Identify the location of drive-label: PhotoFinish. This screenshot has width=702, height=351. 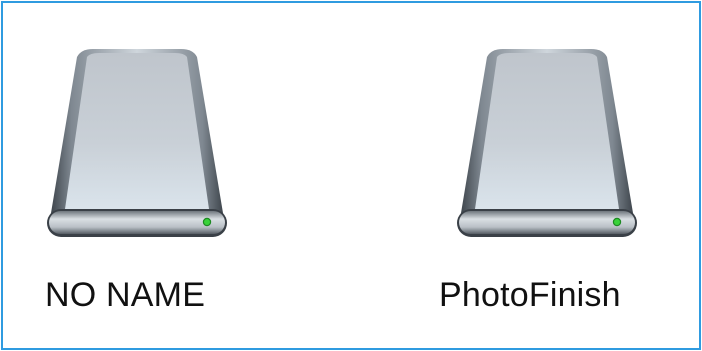
(530, 295).